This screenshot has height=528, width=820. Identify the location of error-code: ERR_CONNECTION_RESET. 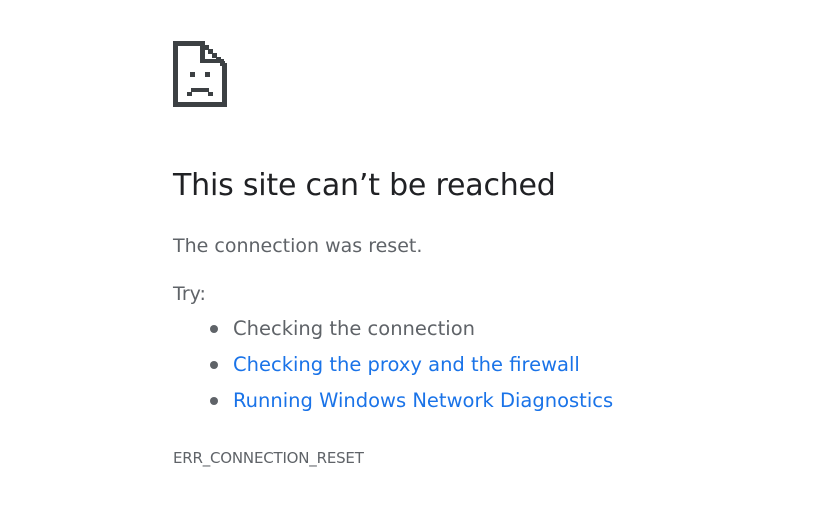
(268, 458).